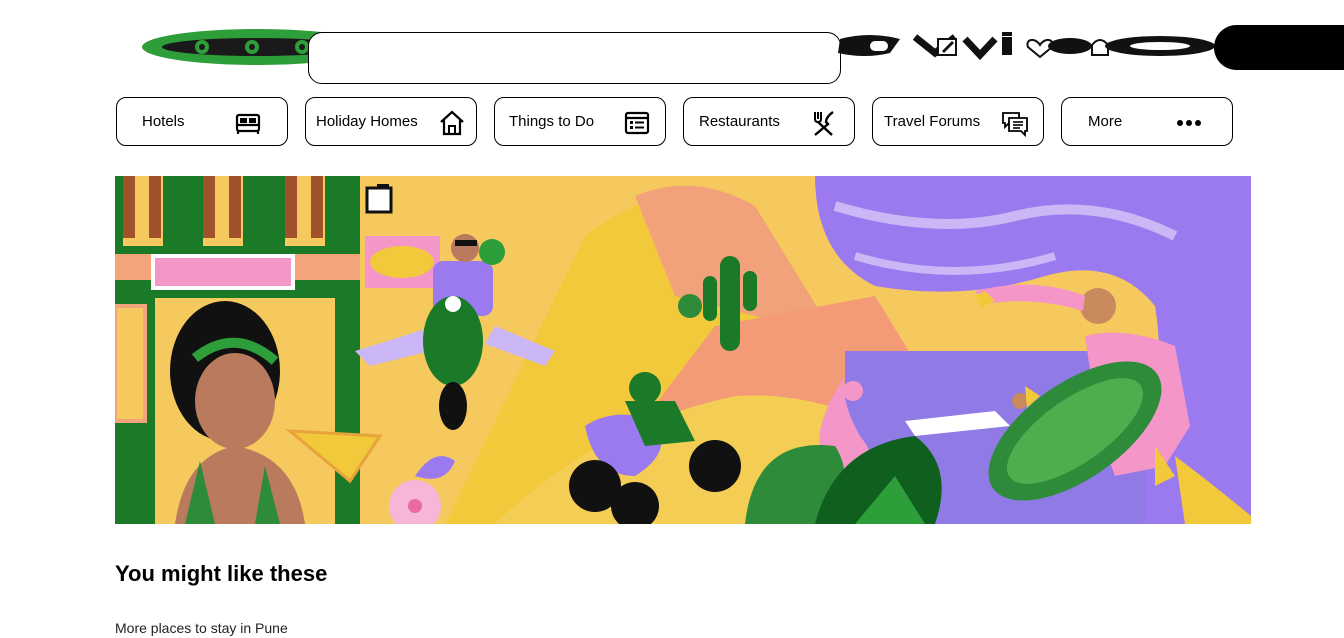  What do you see at coordinates (221, 573) in the screenshot?
I see `section-title: You might like these` at bounding box center [221, 573].